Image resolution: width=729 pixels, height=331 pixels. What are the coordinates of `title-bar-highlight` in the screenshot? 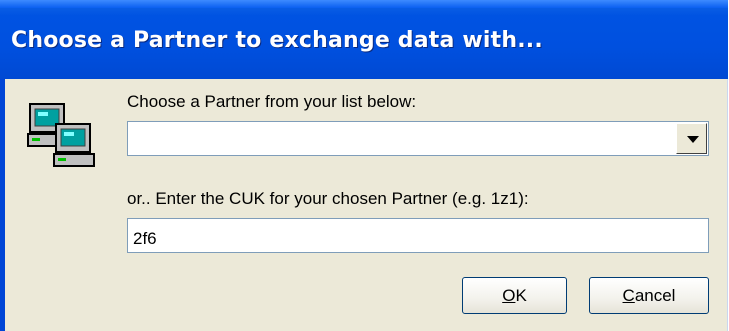 It's located at (364, 4).